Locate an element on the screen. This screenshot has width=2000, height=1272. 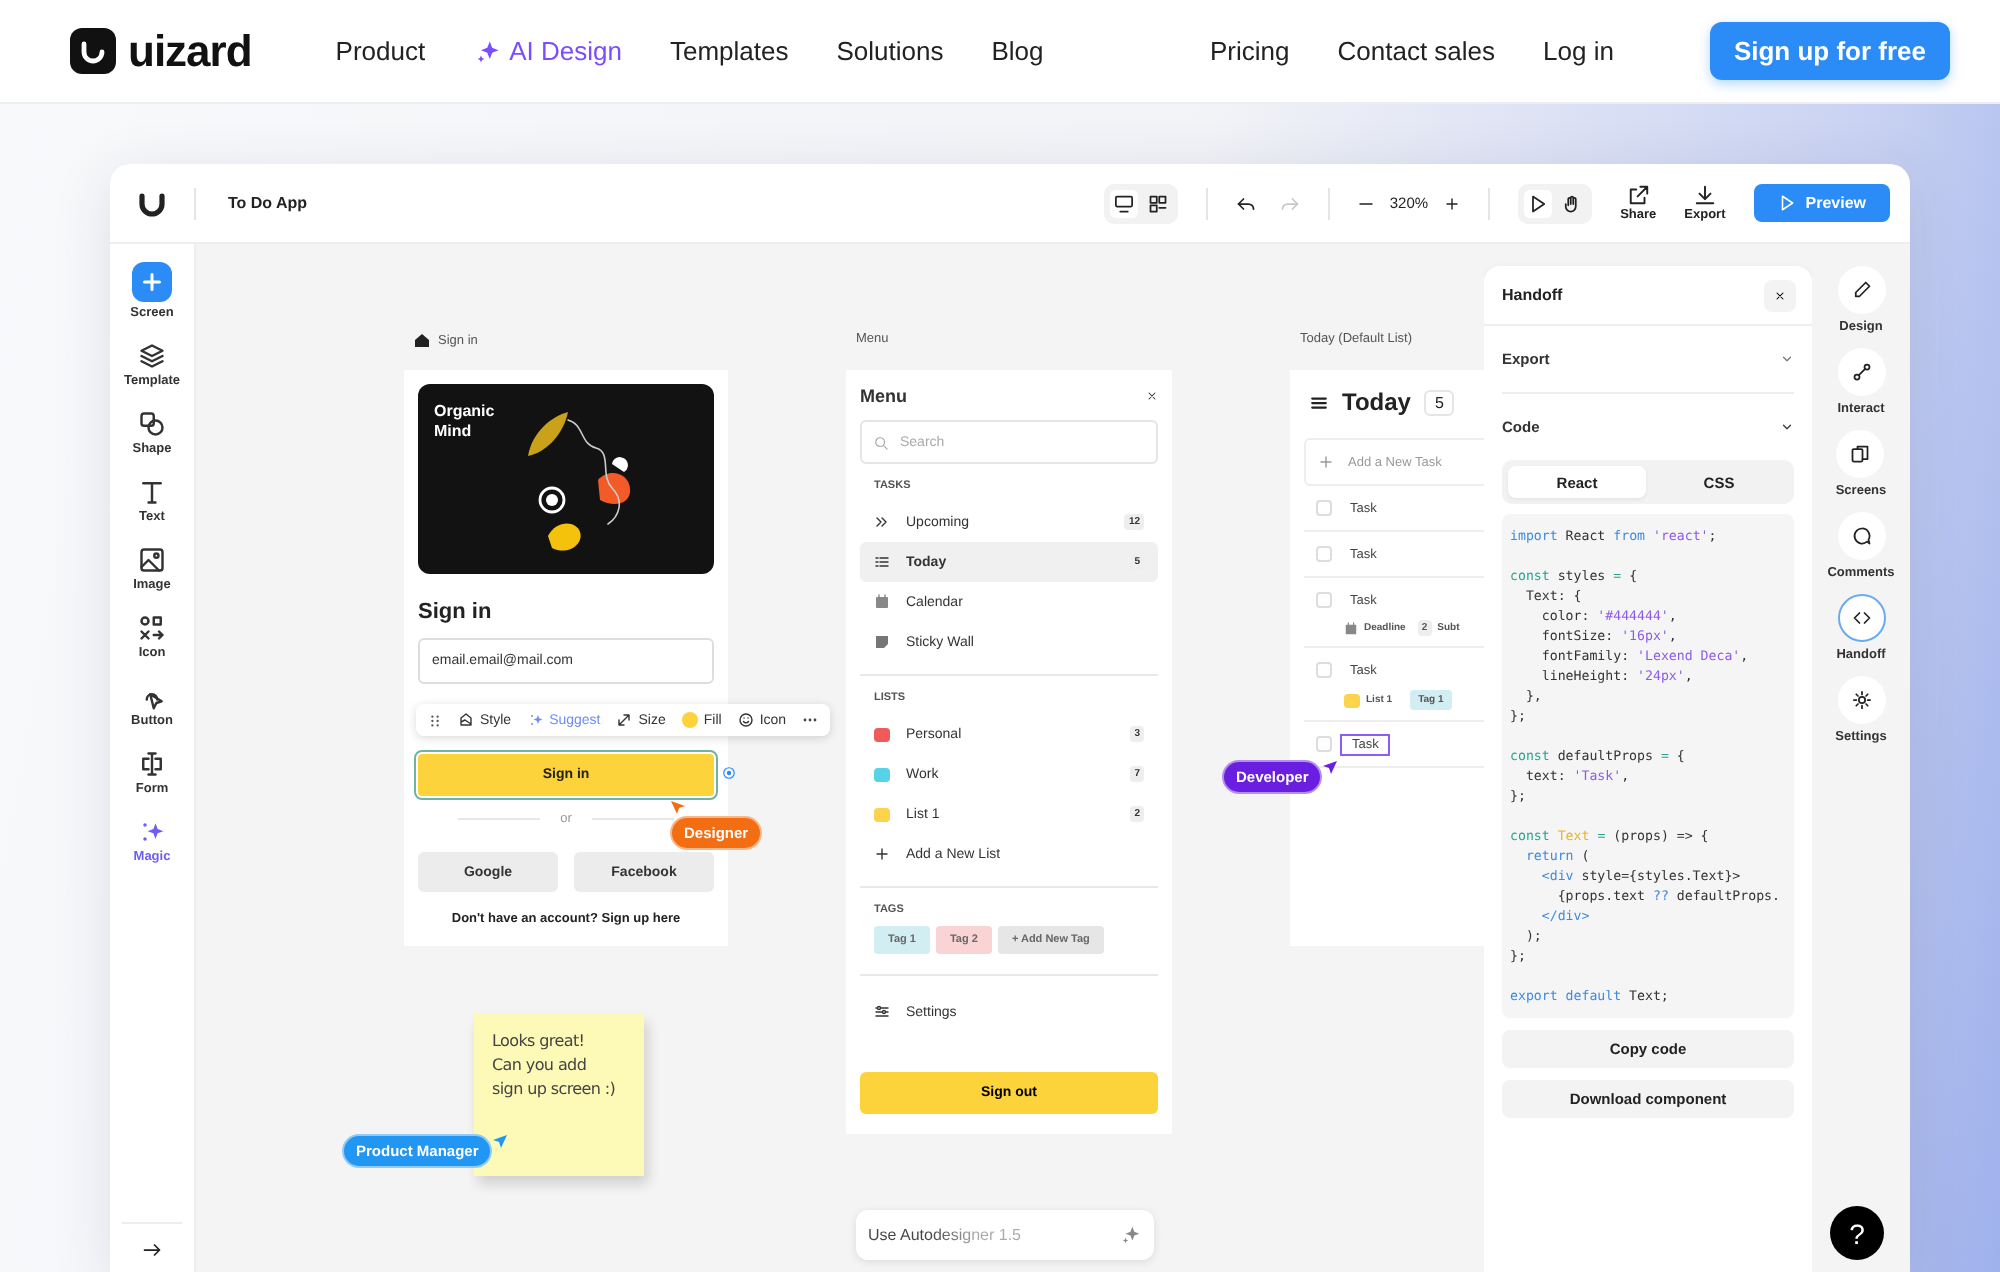
autodesigner-button: Use Autodesigner 1.5 is located at coordinates (1005, 1235).